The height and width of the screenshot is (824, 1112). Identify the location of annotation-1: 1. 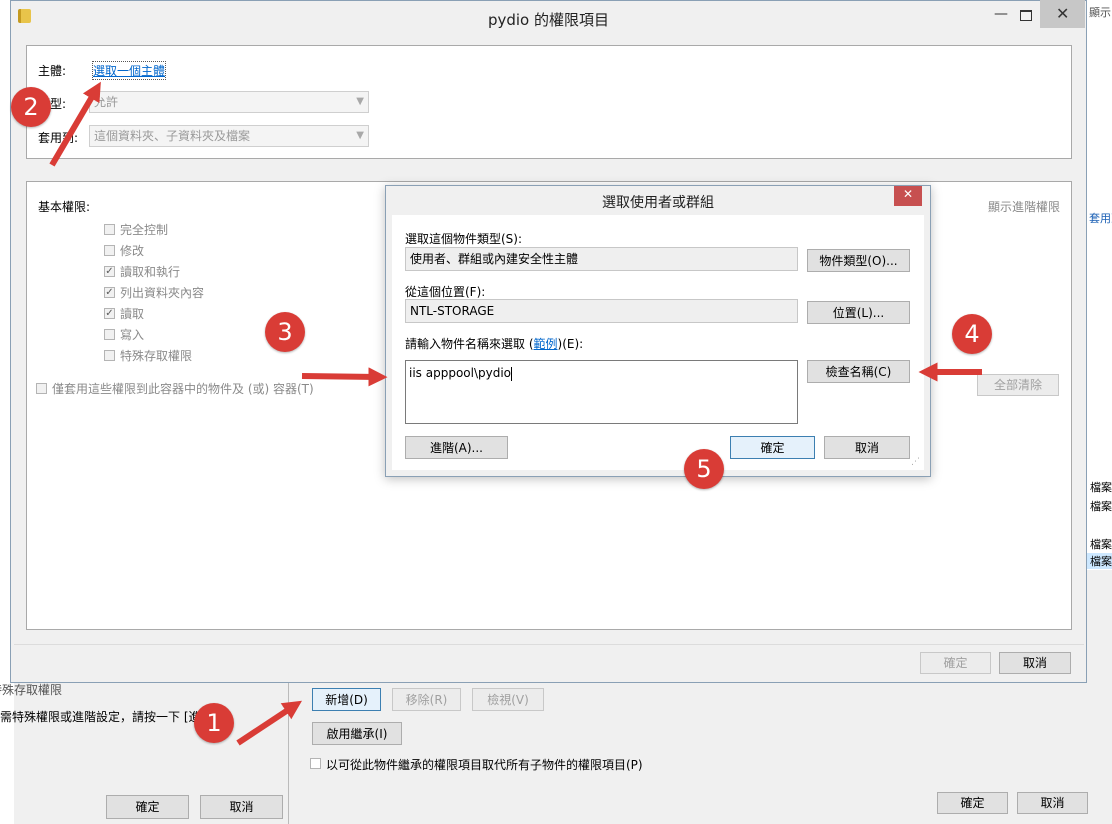
(214, 723).